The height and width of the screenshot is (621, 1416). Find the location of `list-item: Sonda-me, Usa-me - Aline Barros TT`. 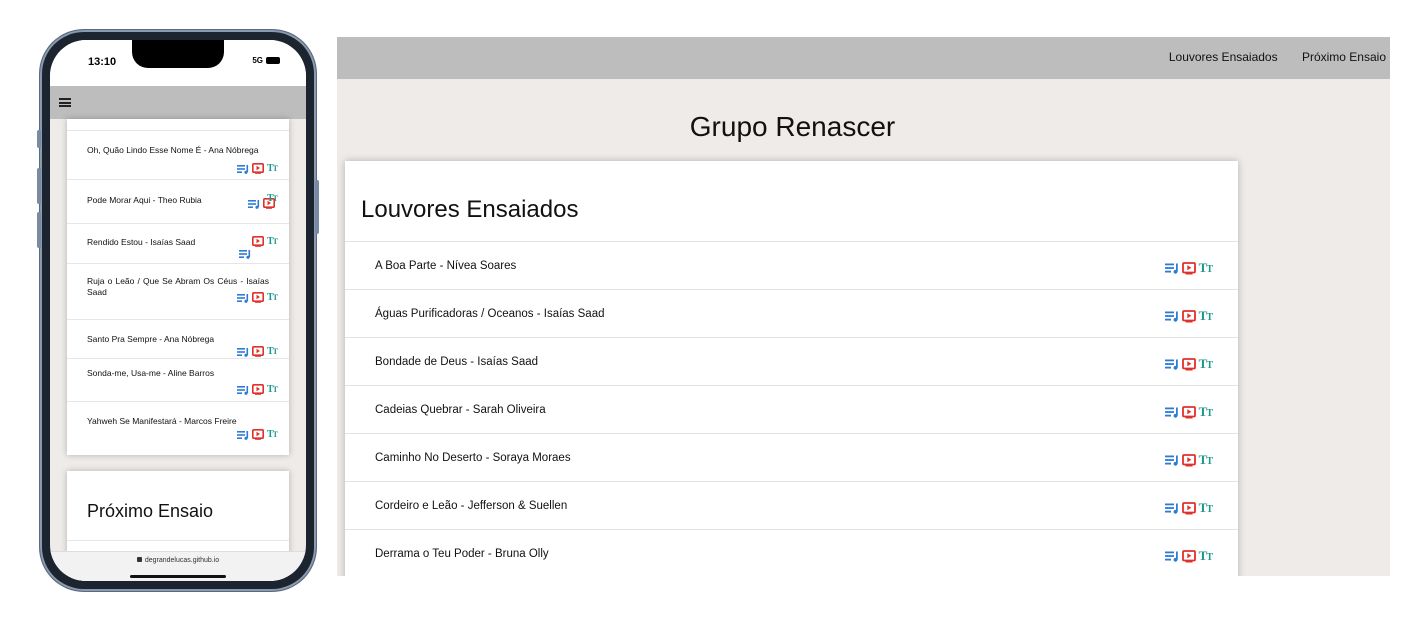

list-item: Sonda-me, Usa-me - Aline Barros TT is located at coordinates (178, 380).